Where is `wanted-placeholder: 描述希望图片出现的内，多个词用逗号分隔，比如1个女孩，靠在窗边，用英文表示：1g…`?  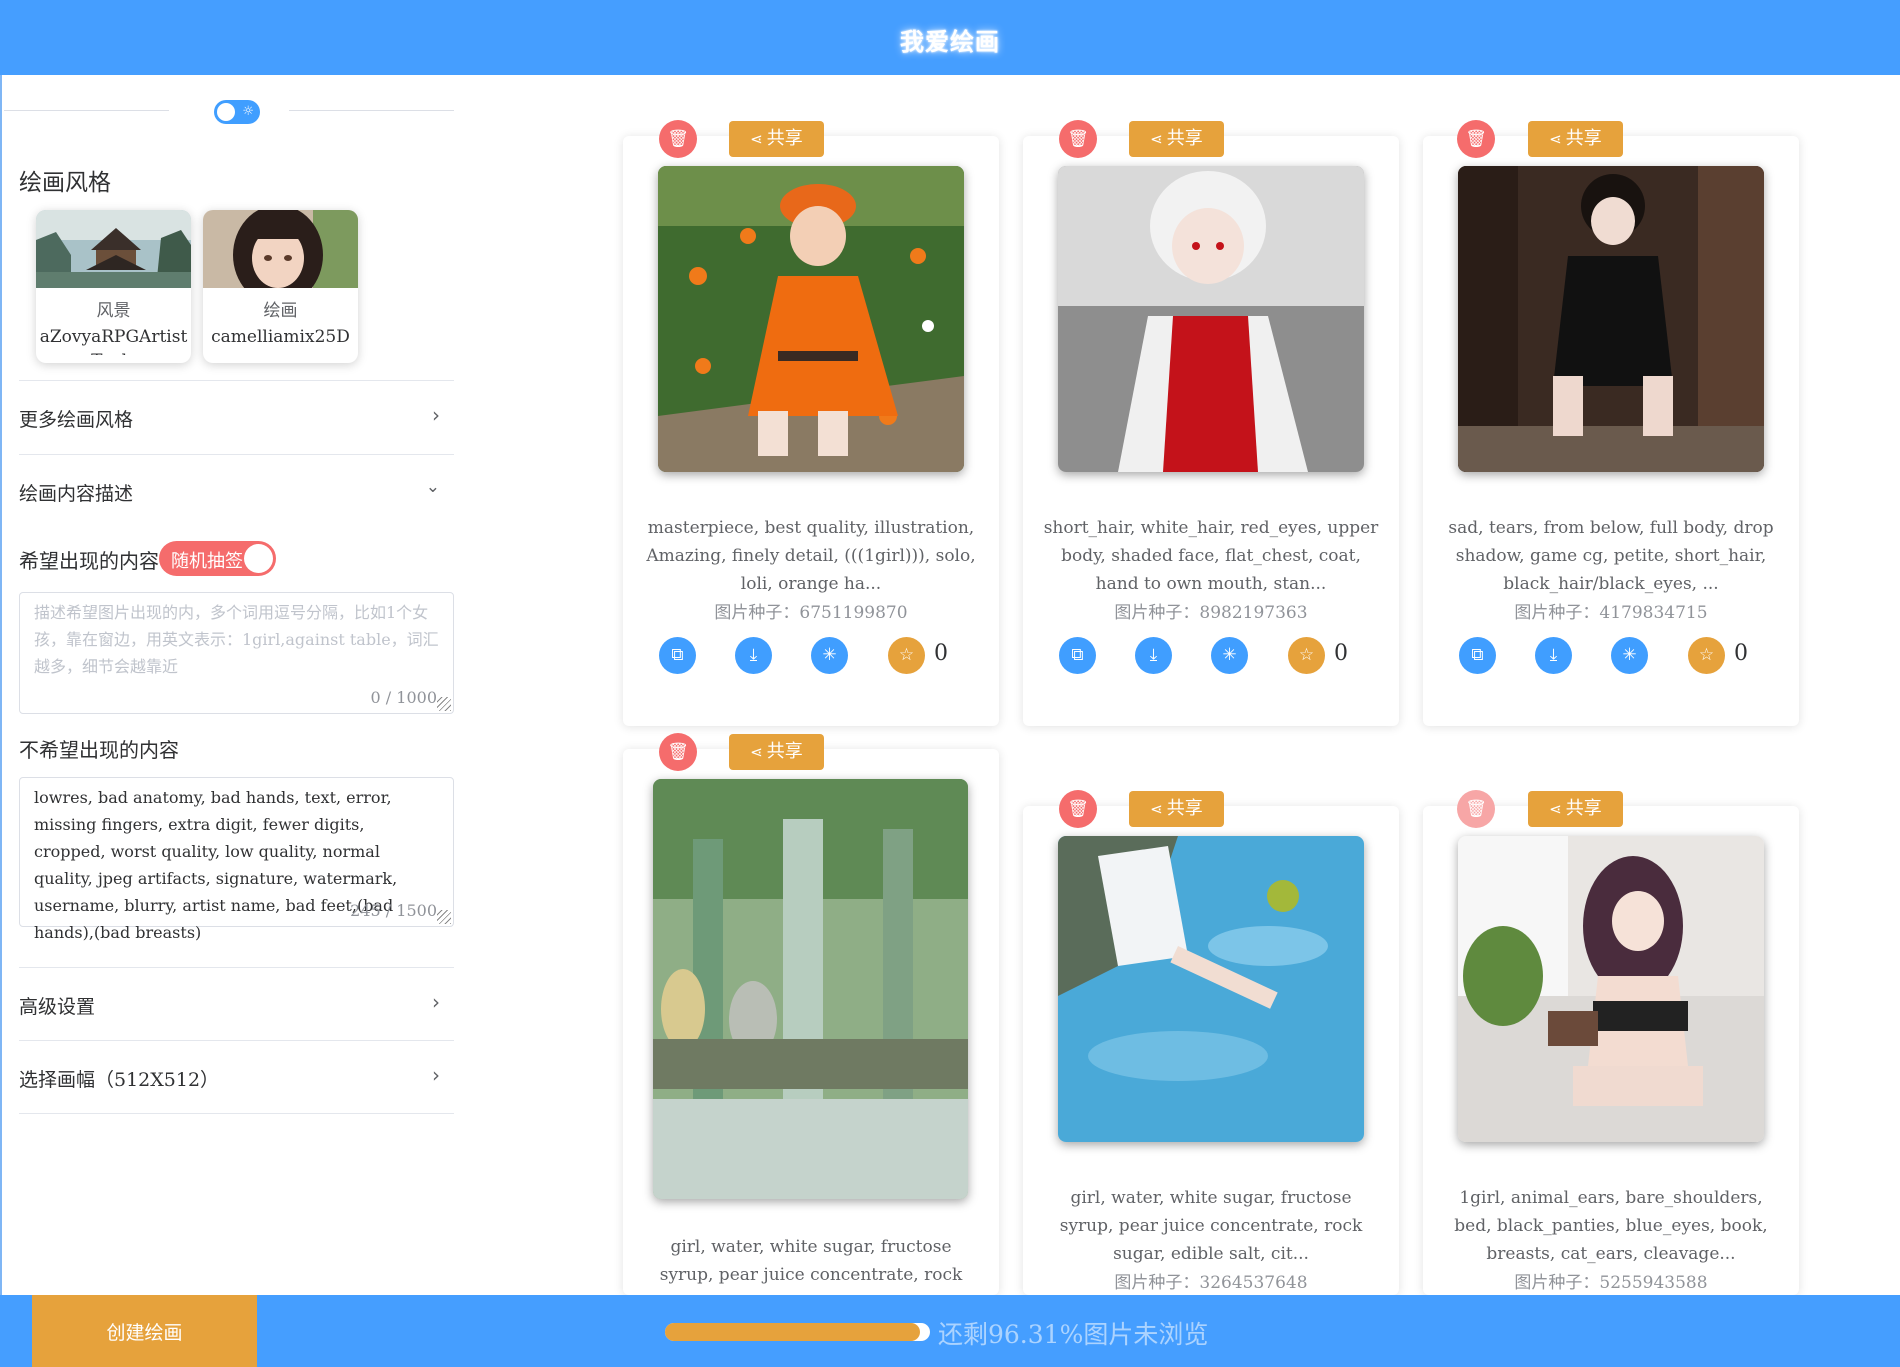
wanted-placeholder: 描述希望图片出现的内，多个词用逗号分隔，比如1个女孩，靠在窗边，用英文表示：1g… is located at coordinates (236, 639).